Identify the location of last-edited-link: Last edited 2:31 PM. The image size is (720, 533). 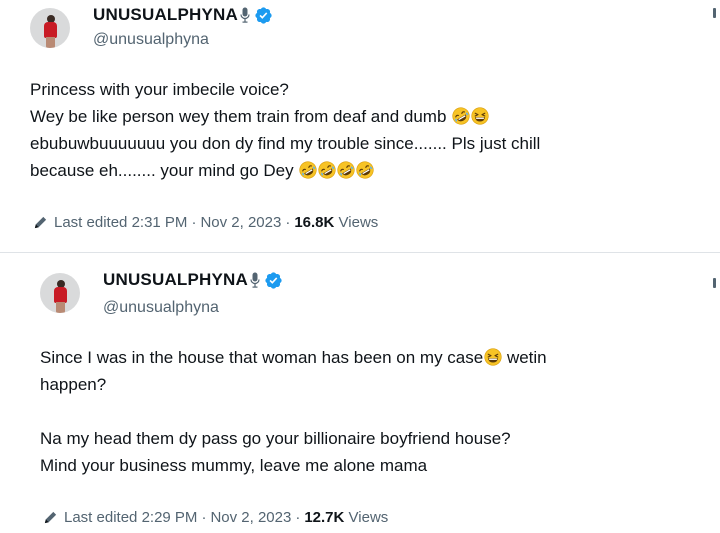
(120, 222).